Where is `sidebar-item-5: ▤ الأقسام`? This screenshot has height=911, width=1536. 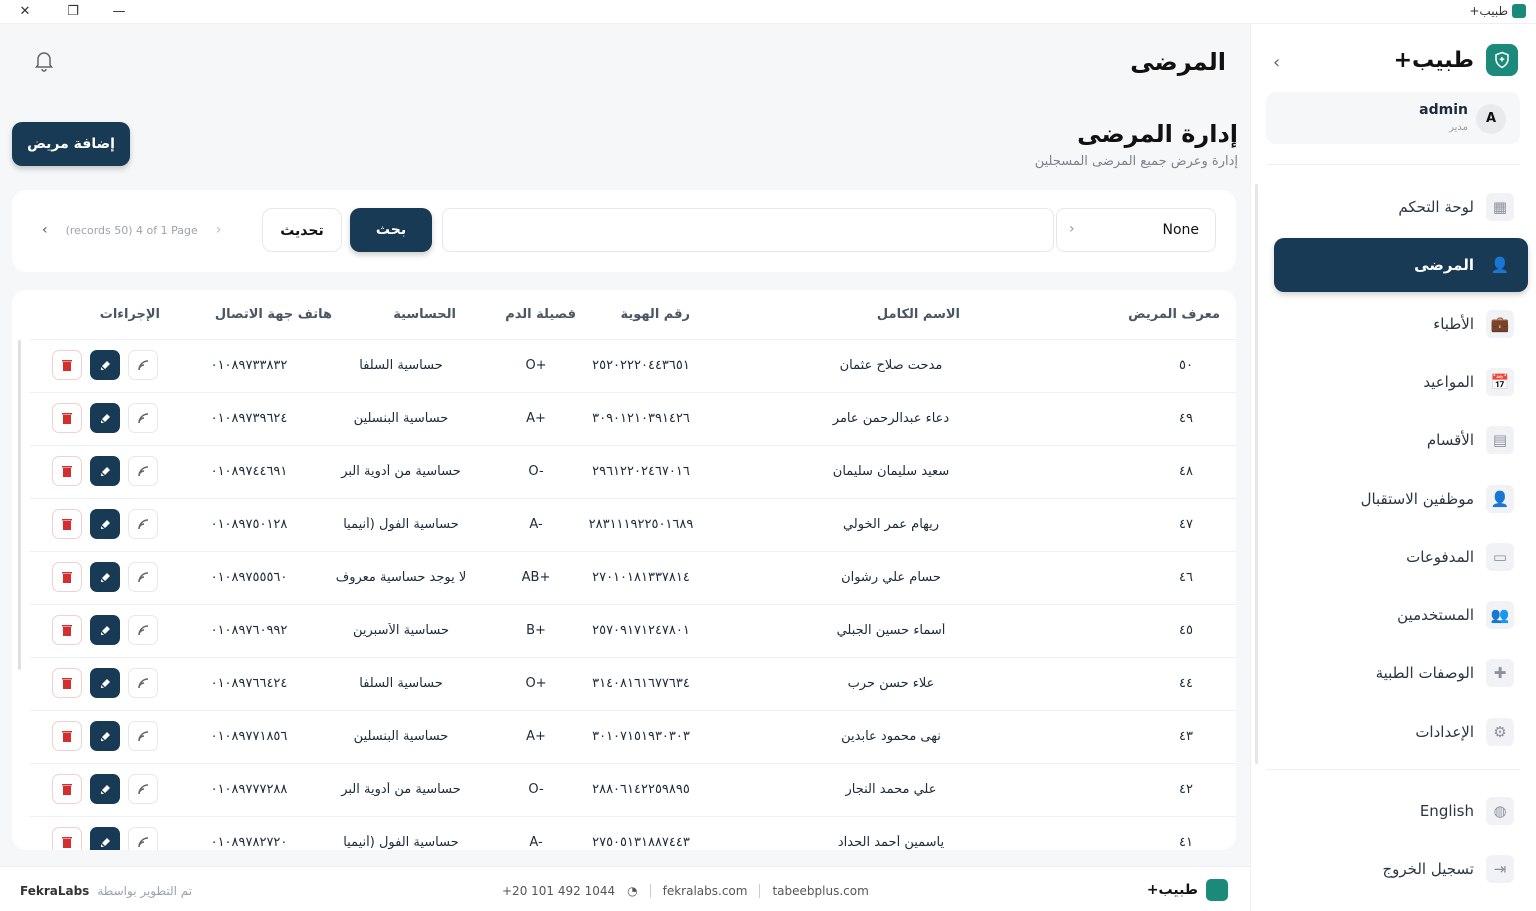 sidebar-item-5: ▤ الأقسام is located at coordinates (1401, 440).